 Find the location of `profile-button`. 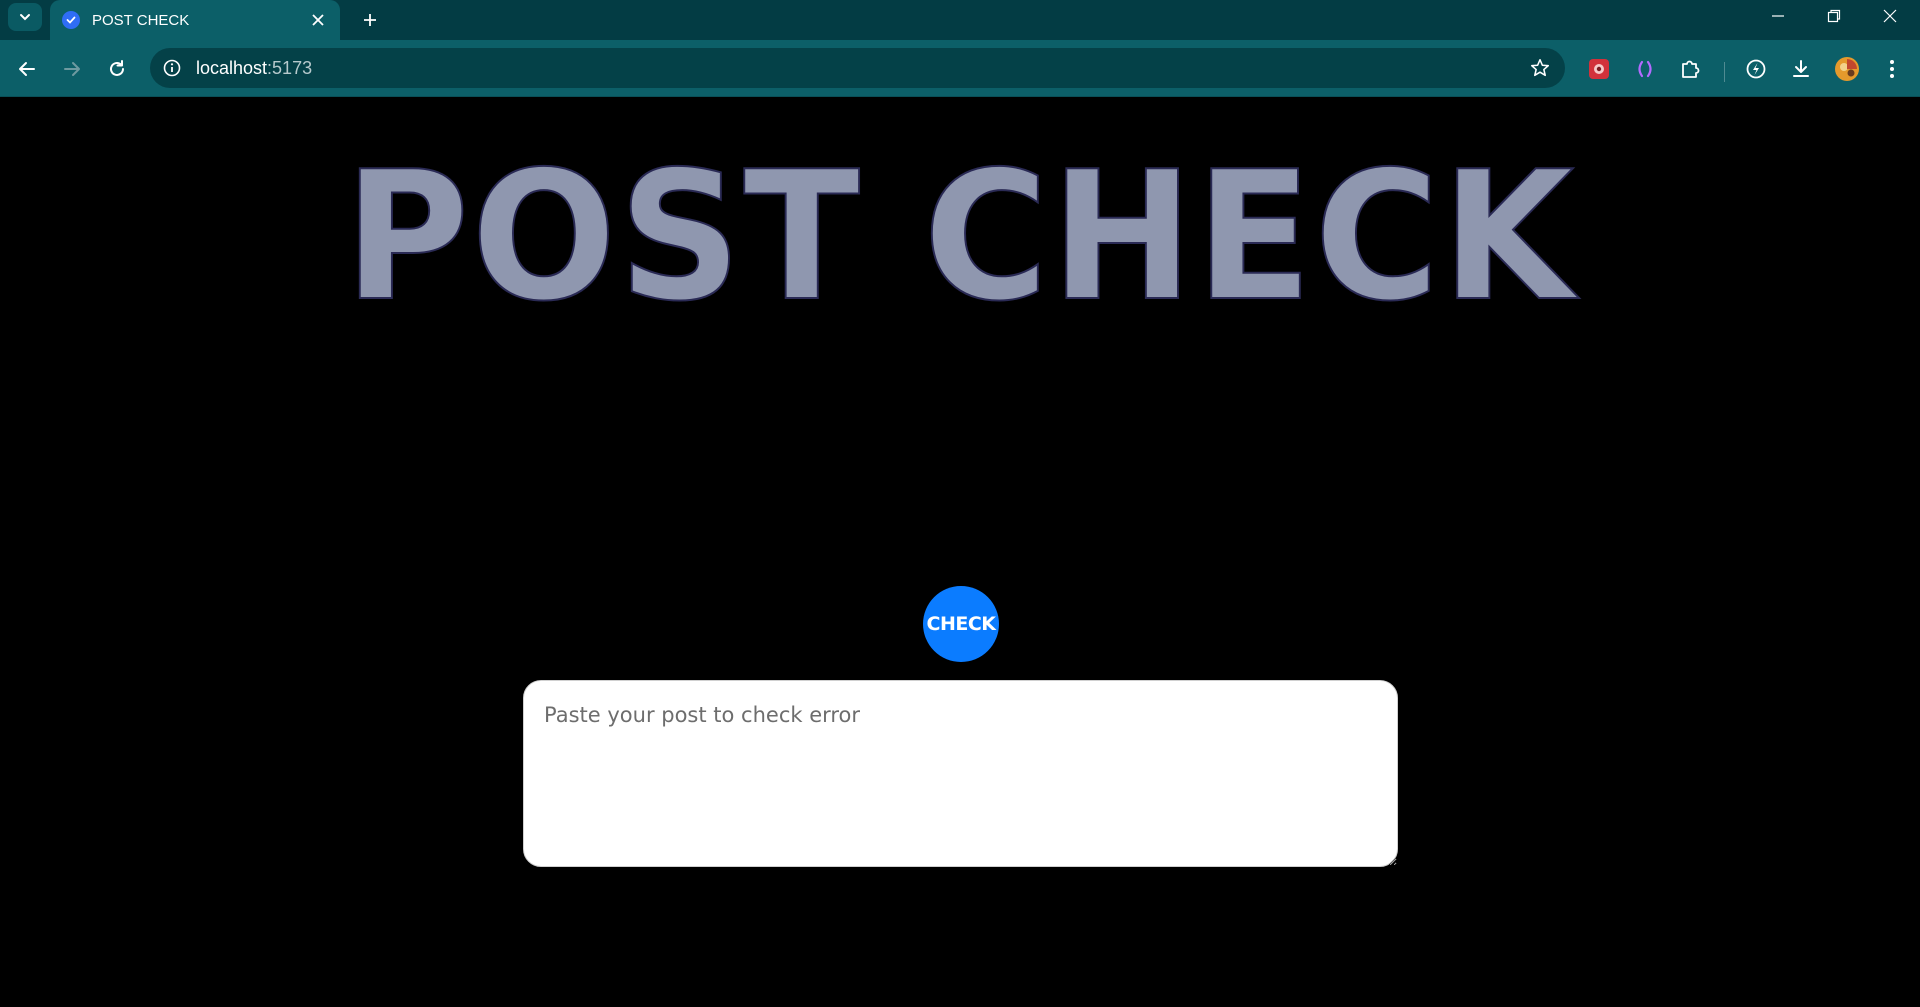

profile-button is located at coordinates (1847, 69).